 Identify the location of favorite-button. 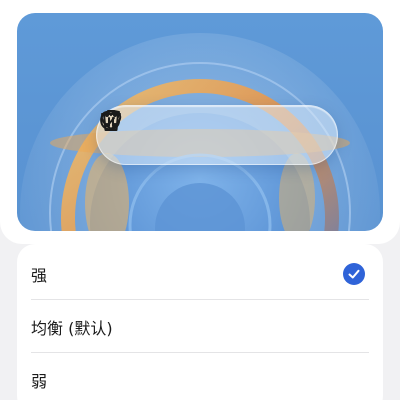
(154, 132).